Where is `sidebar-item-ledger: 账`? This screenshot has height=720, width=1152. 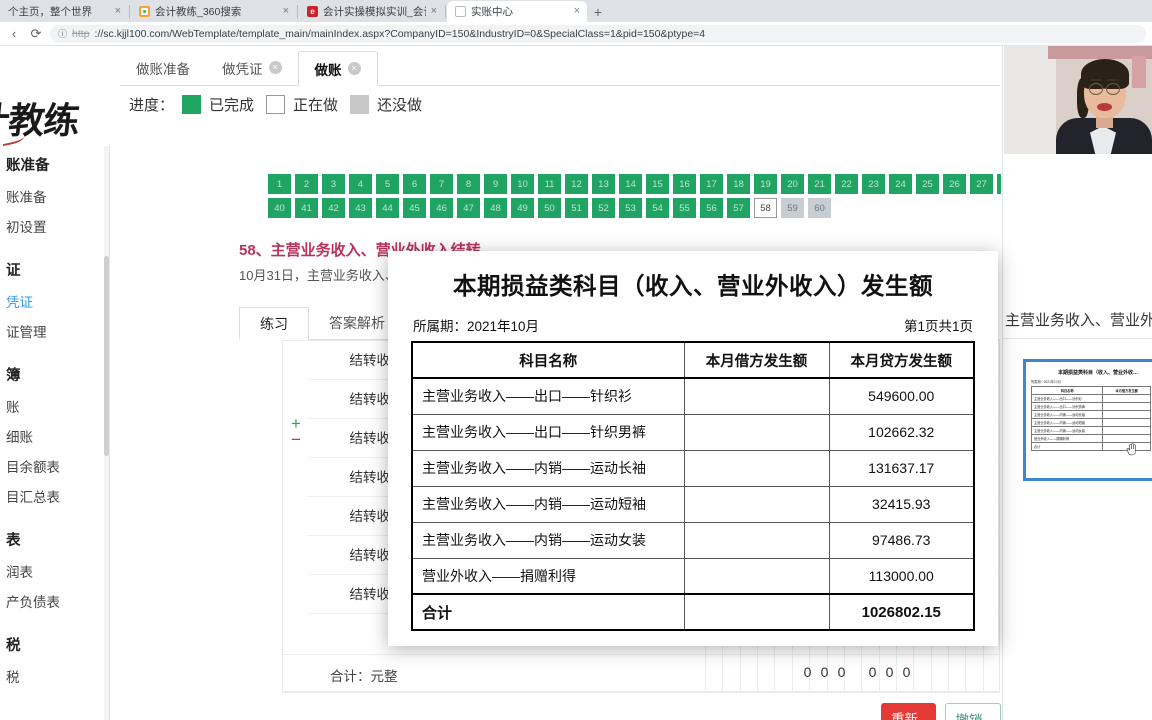 sidebar-item-ledger: 账 is located at coordinates (54, 406).